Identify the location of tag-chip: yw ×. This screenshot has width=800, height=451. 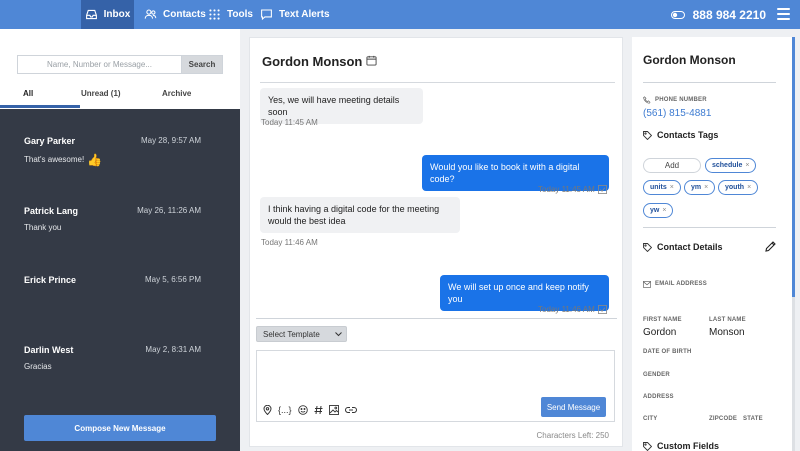
(658, 210).